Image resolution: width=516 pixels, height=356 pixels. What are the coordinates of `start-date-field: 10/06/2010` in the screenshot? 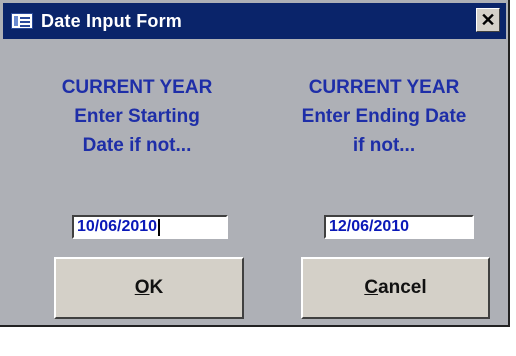 It's located at (150, 227).